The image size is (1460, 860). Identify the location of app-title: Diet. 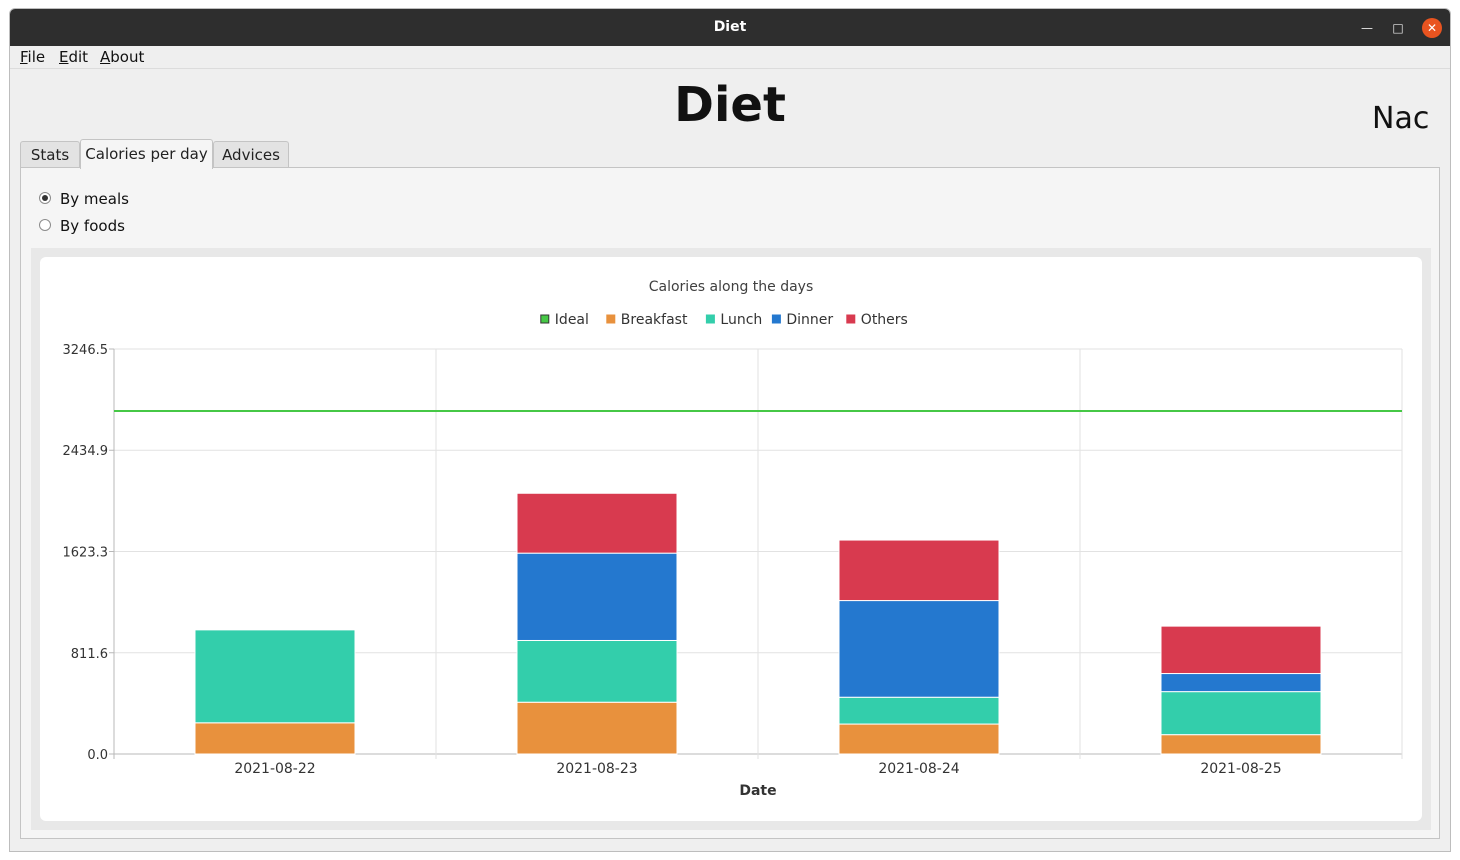
(730, 105).